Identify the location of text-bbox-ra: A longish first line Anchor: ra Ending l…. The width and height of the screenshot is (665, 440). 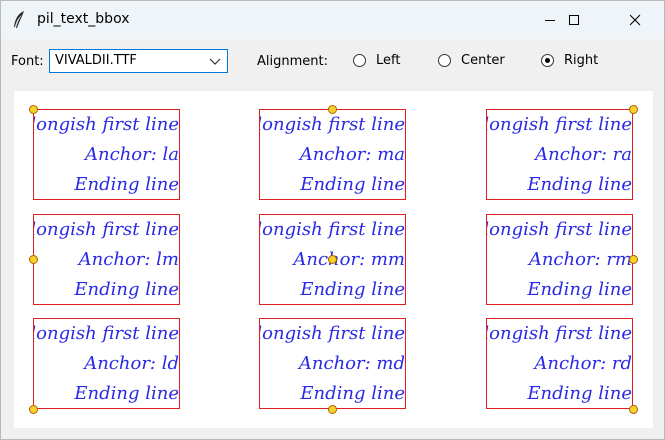
(559, 154).